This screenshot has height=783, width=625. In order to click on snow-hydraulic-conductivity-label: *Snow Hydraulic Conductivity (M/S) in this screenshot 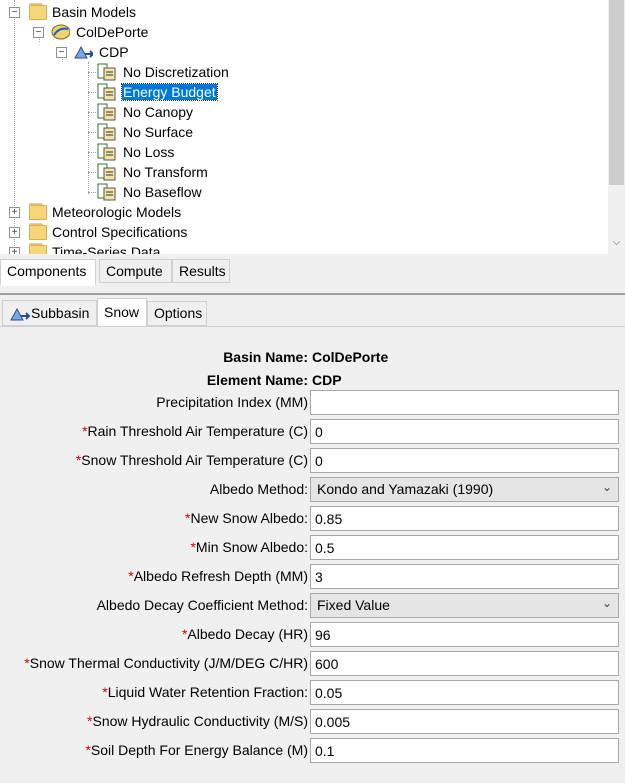, I will do `click(197, 721)`.